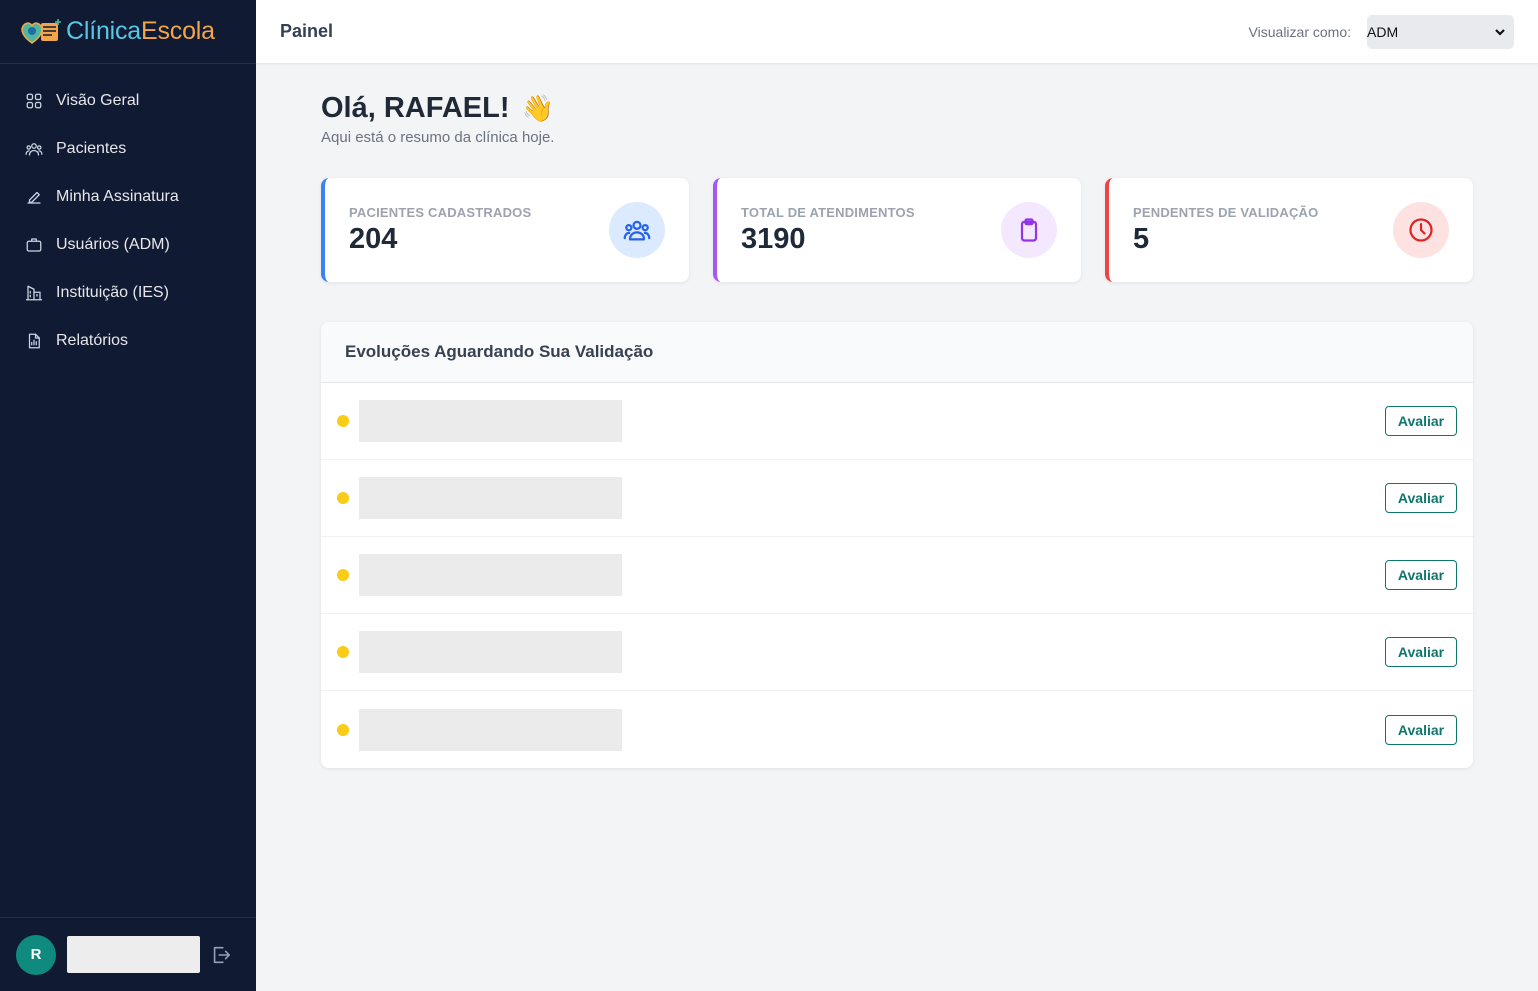 The width and height of the screenshot is (1538, 991). What do you see at coordinates (479, 230) in the screenshot?
I see `stat-card-text: PACIENTES CADASTRADOS 204` at bounding box center [479, 230].